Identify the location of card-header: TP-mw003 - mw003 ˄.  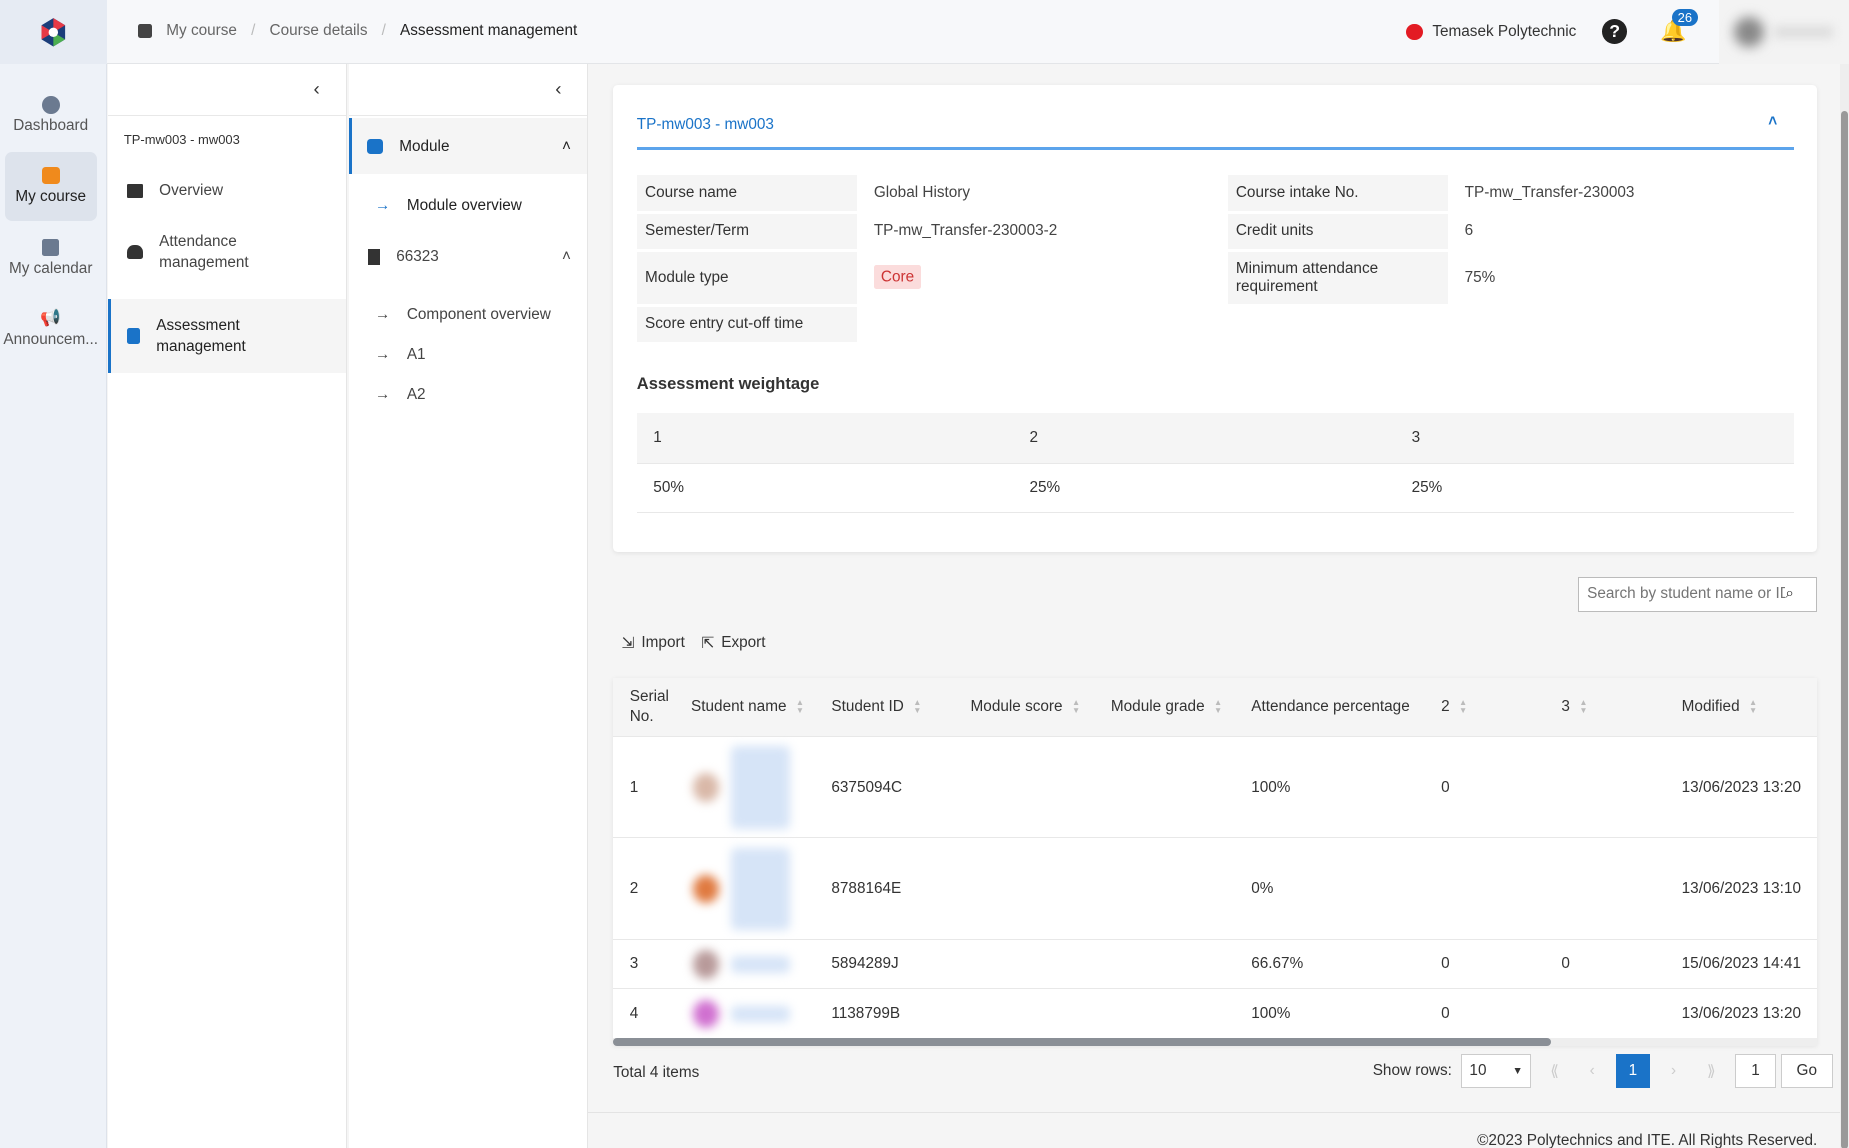
(1215, 131).